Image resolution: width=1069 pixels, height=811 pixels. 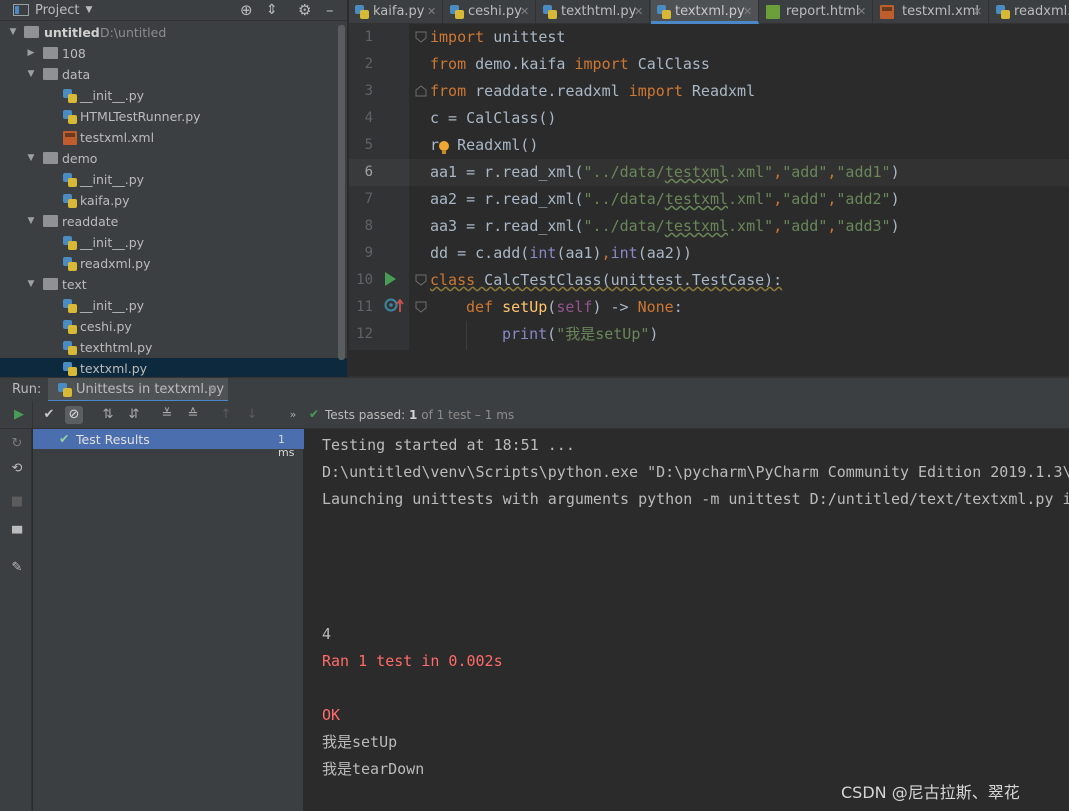 I want to click on console-line: 4, so click(x=327, y=634).